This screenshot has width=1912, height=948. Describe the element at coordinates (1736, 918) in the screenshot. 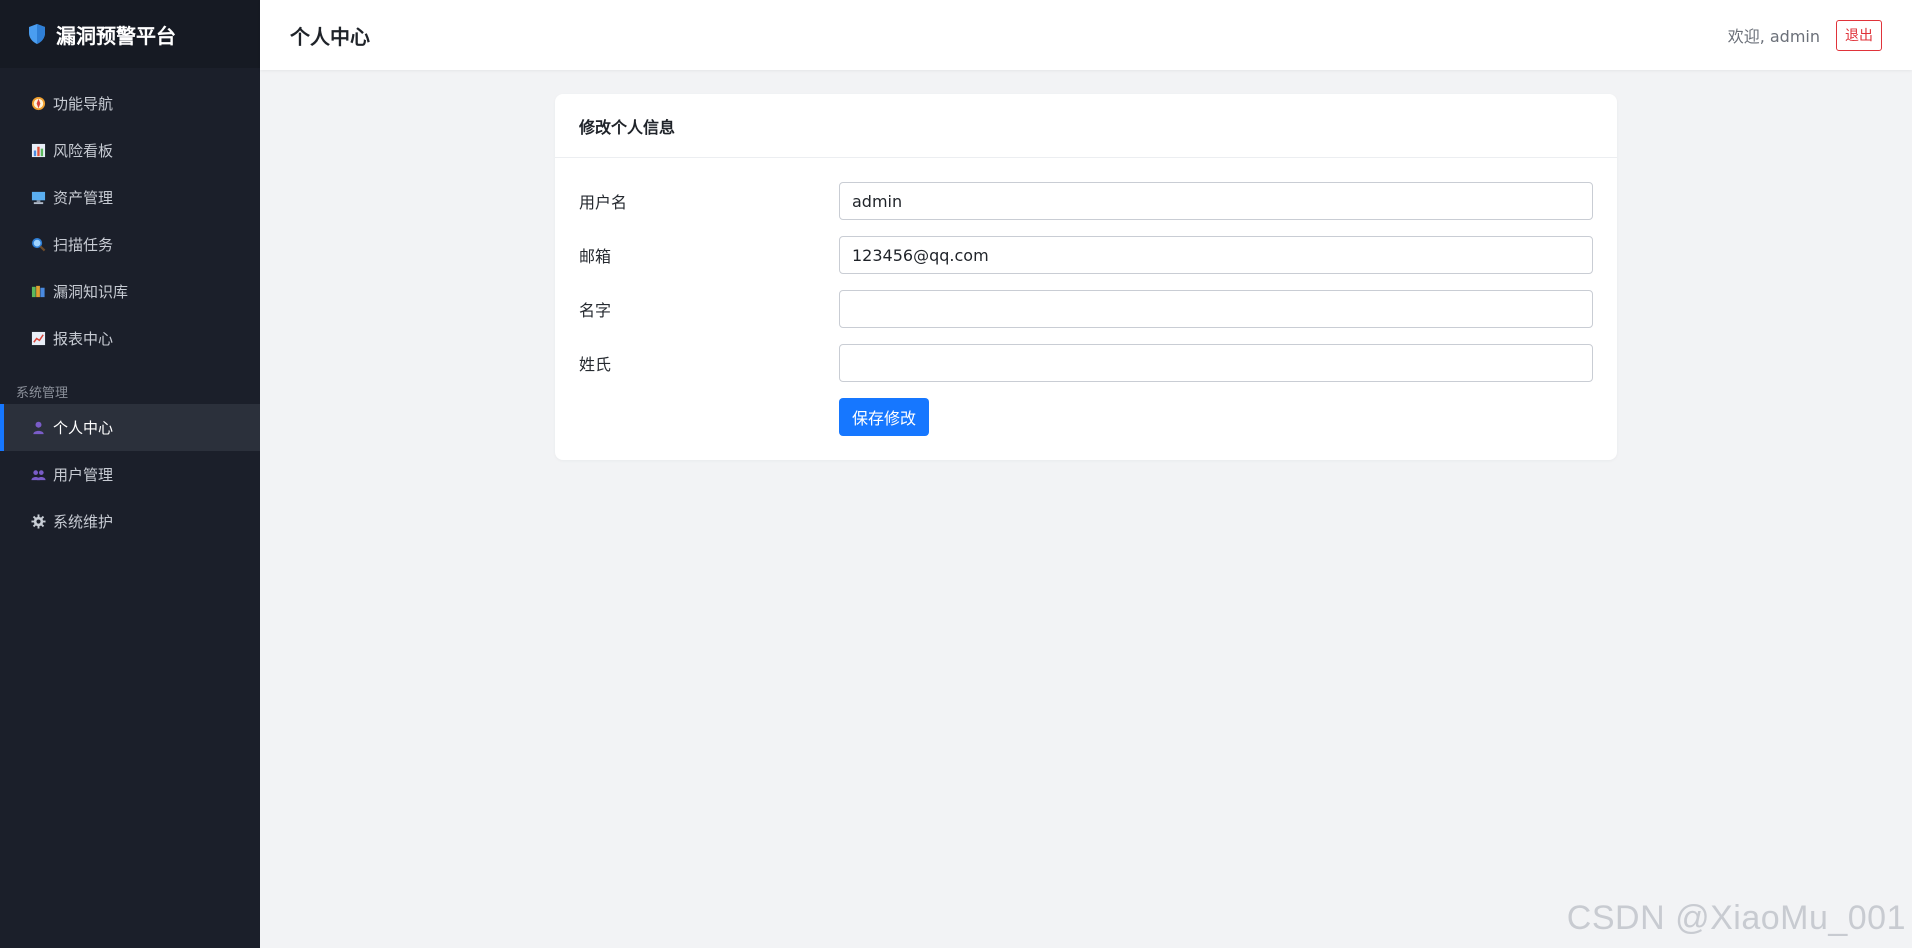

I see `watermark: CSDN @XiaoMu_001` at that location.